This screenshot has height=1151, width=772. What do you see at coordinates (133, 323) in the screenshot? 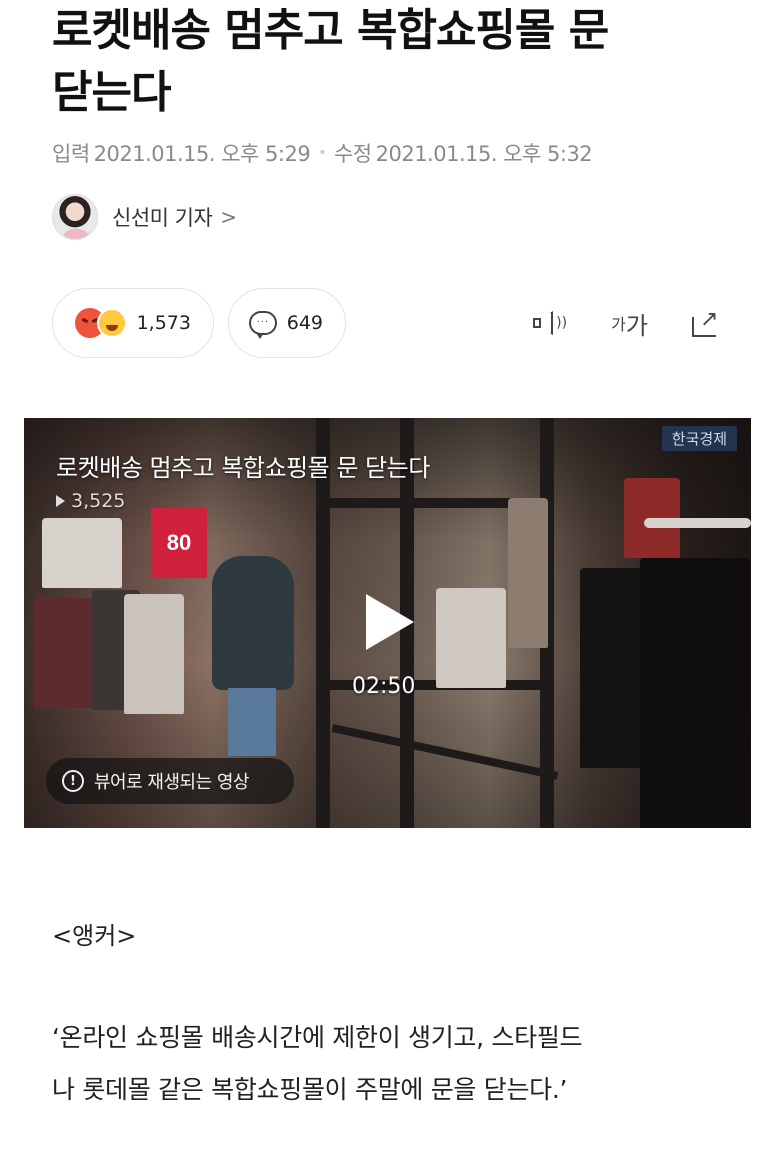
I see `reactions-button: 1,573` at bounding box center [133, 323].